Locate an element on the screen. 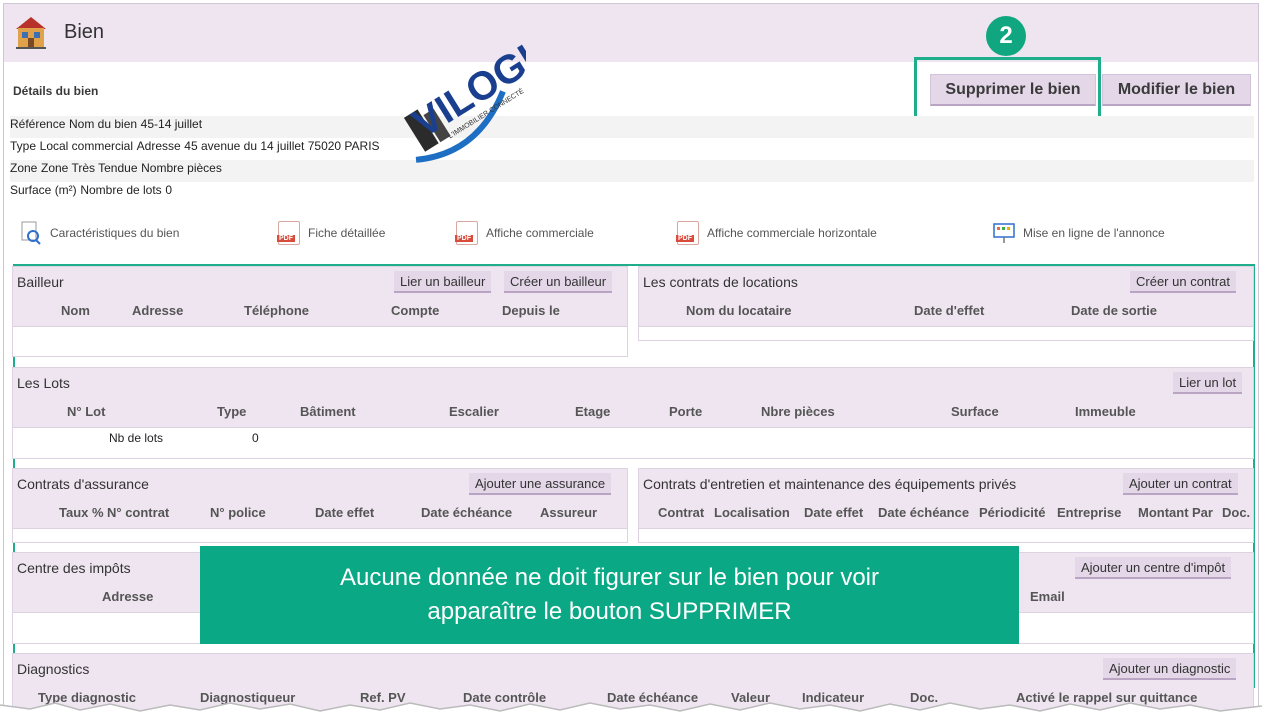  column-header: Taux % is located at coordinates (81, 512).